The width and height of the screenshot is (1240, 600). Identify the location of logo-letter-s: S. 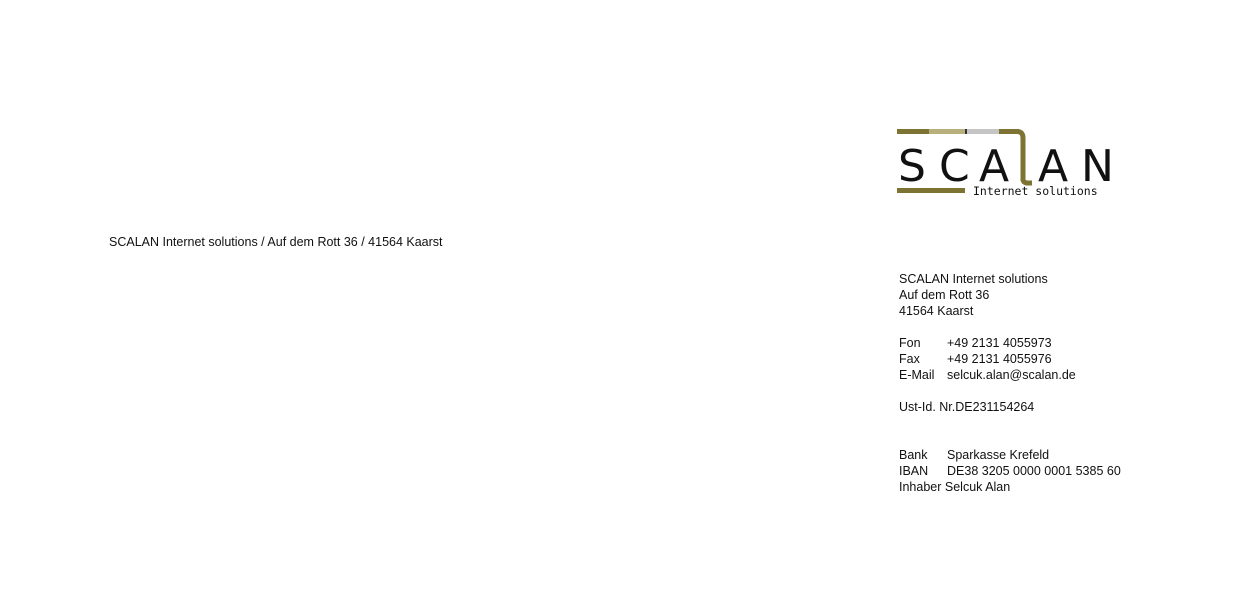
(912, 166).